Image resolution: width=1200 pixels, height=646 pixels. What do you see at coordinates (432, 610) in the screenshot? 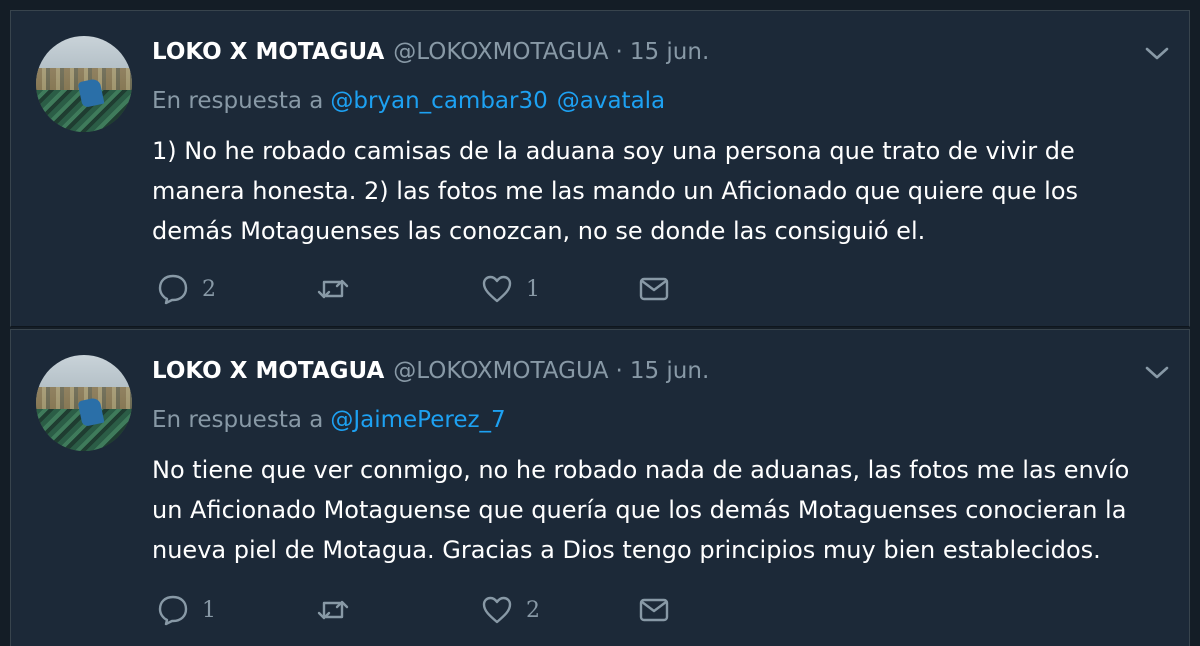
I see `tweet-actions: 1 2` at bounding box center [432, 610].